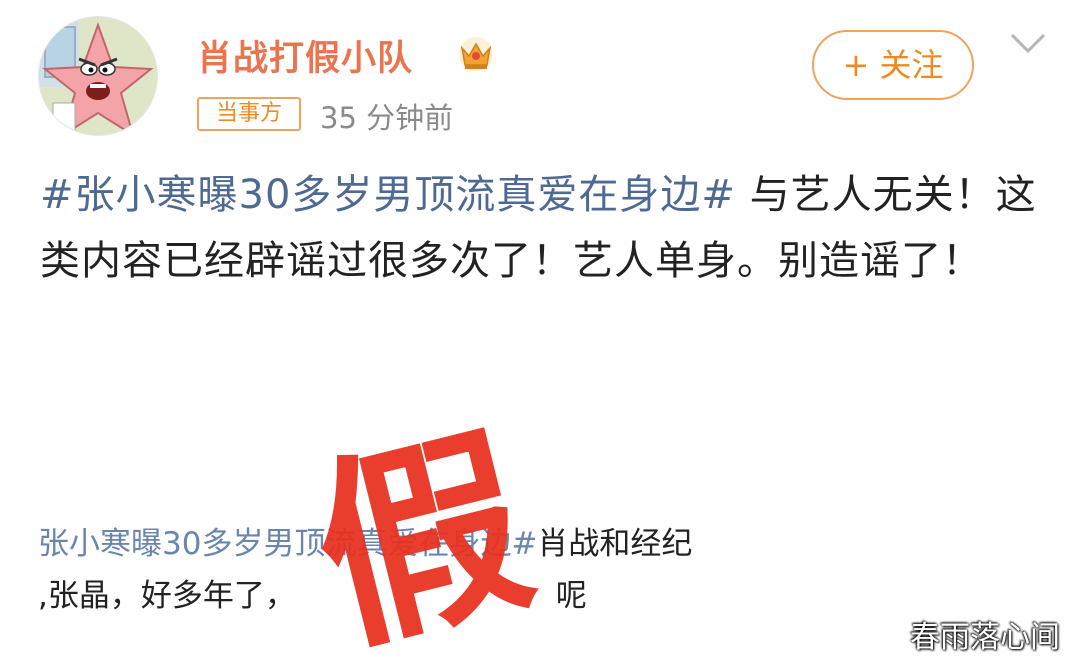  Describe the element at coordinates (476, 54) in the screenshot. I see `crown-icon` at that location.